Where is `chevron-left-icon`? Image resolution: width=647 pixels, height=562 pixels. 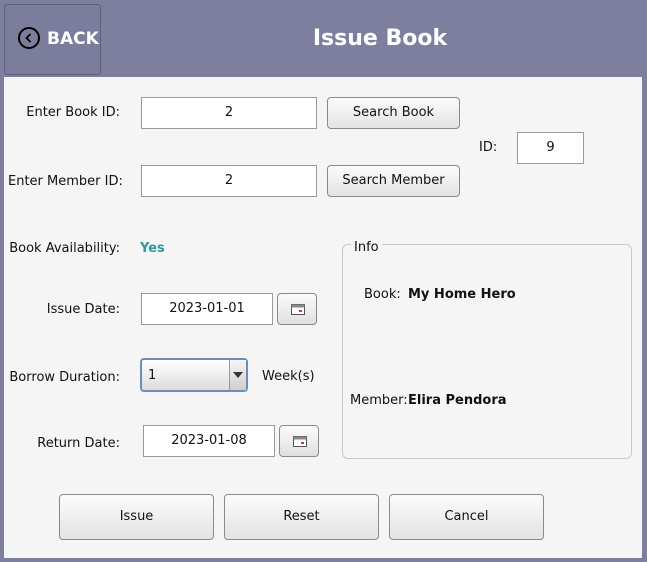
chevron-left-icon is located at coordinates (29, 38).